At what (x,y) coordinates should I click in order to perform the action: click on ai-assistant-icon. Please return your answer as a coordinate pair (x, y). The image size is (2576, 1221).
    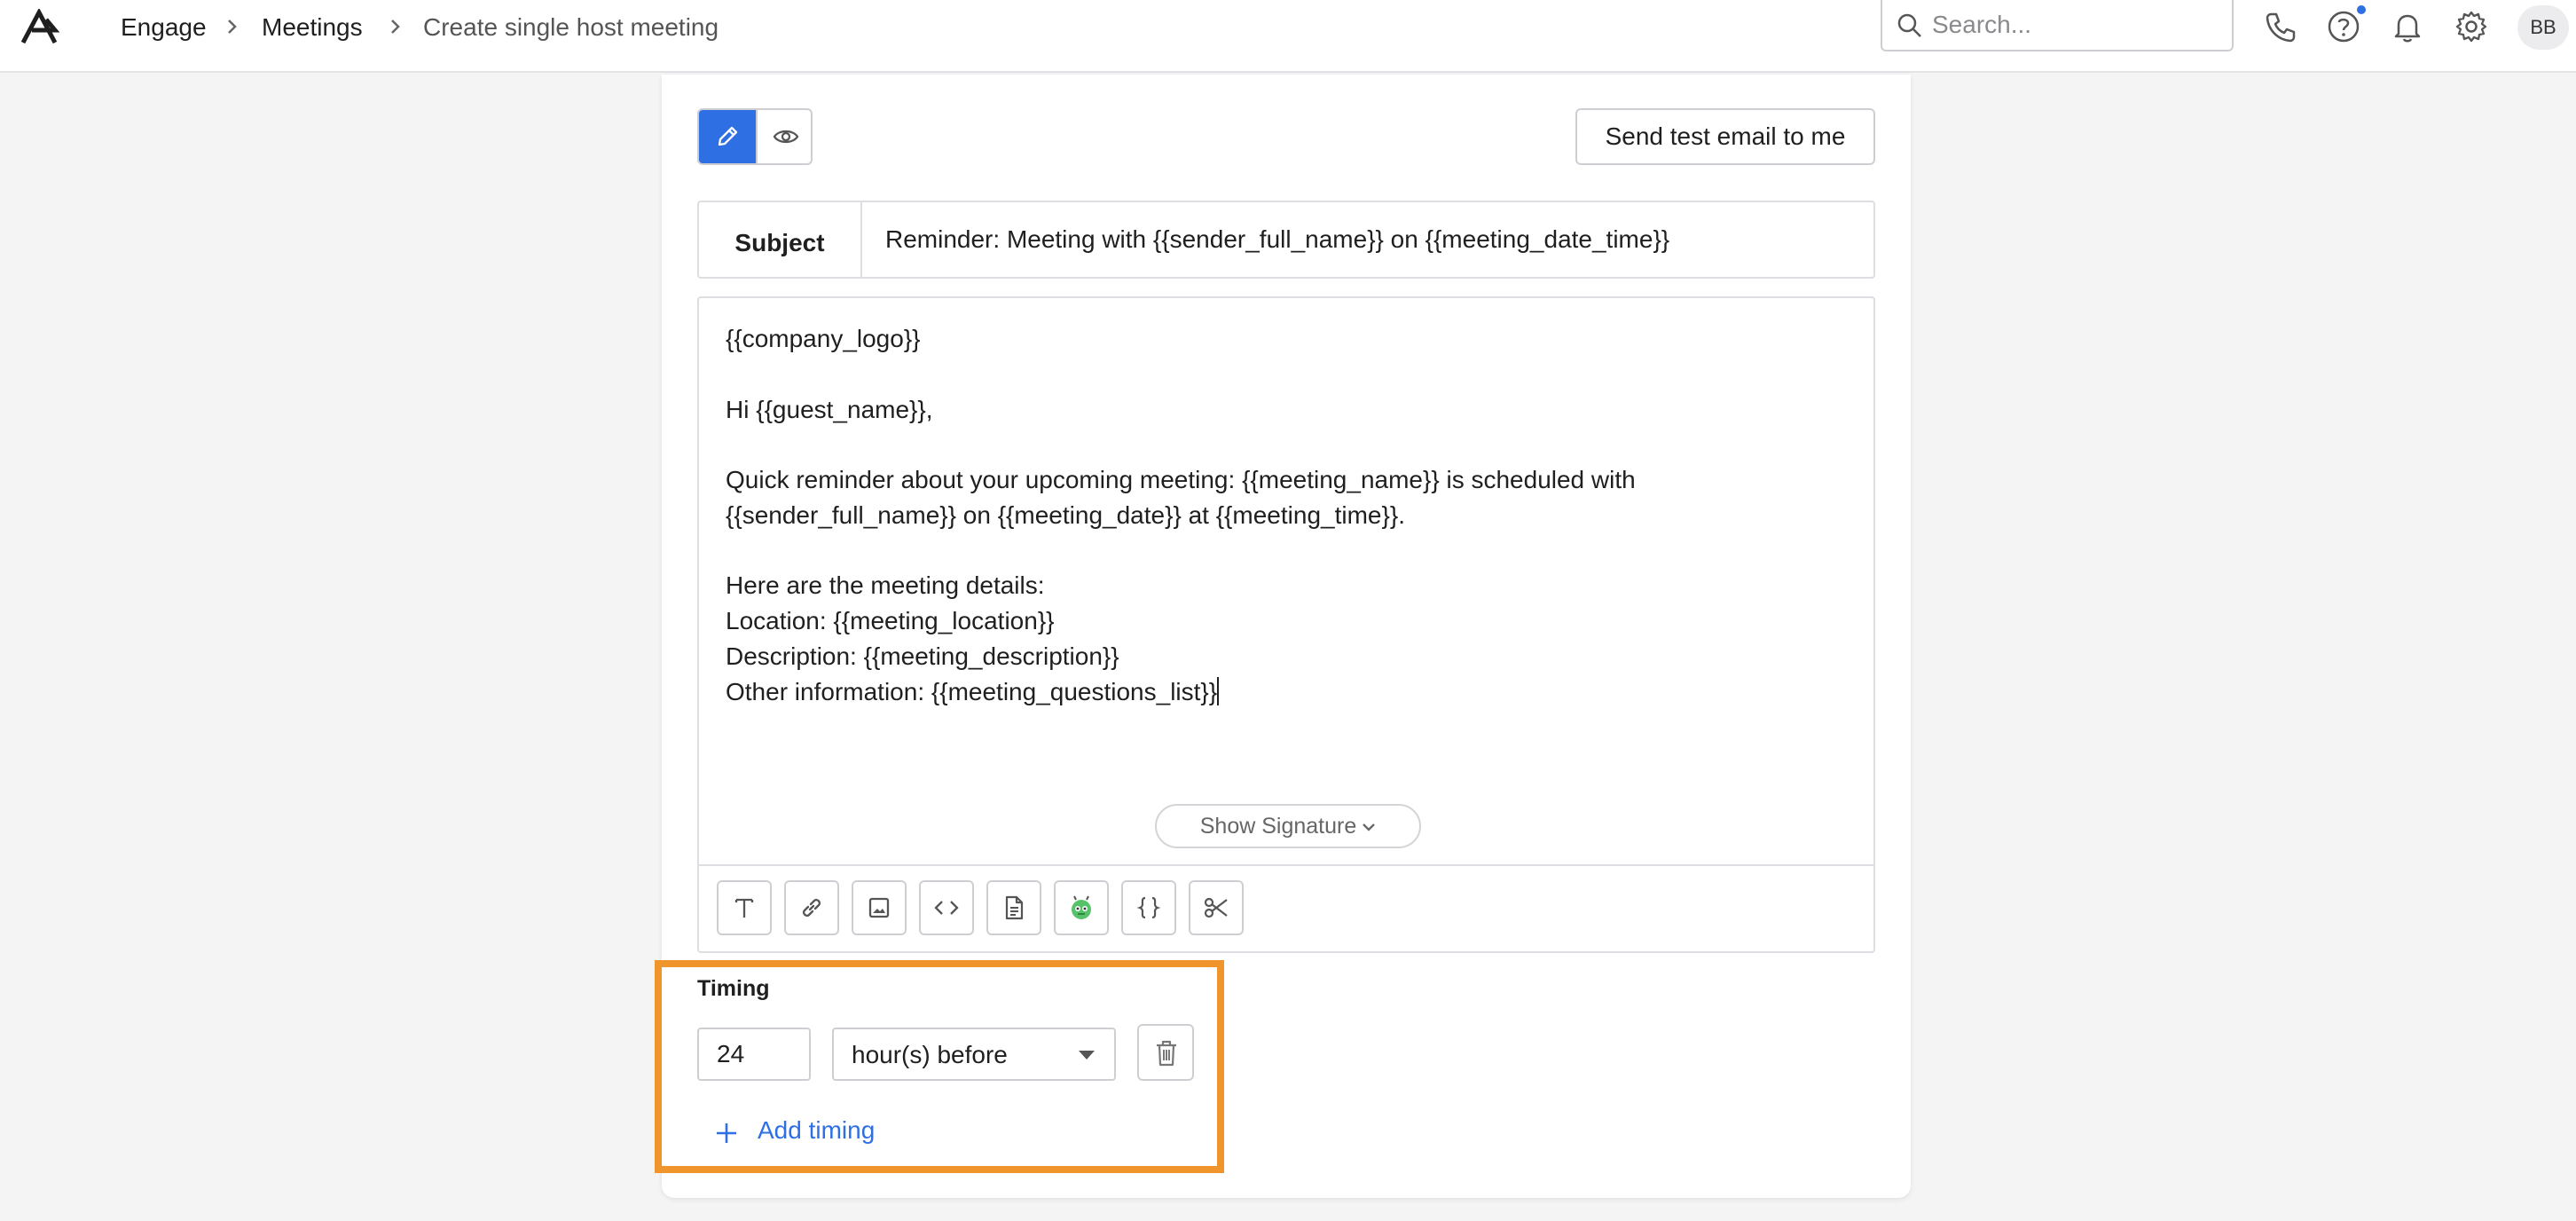
    Looking at the image, I should click on (1081, 907).